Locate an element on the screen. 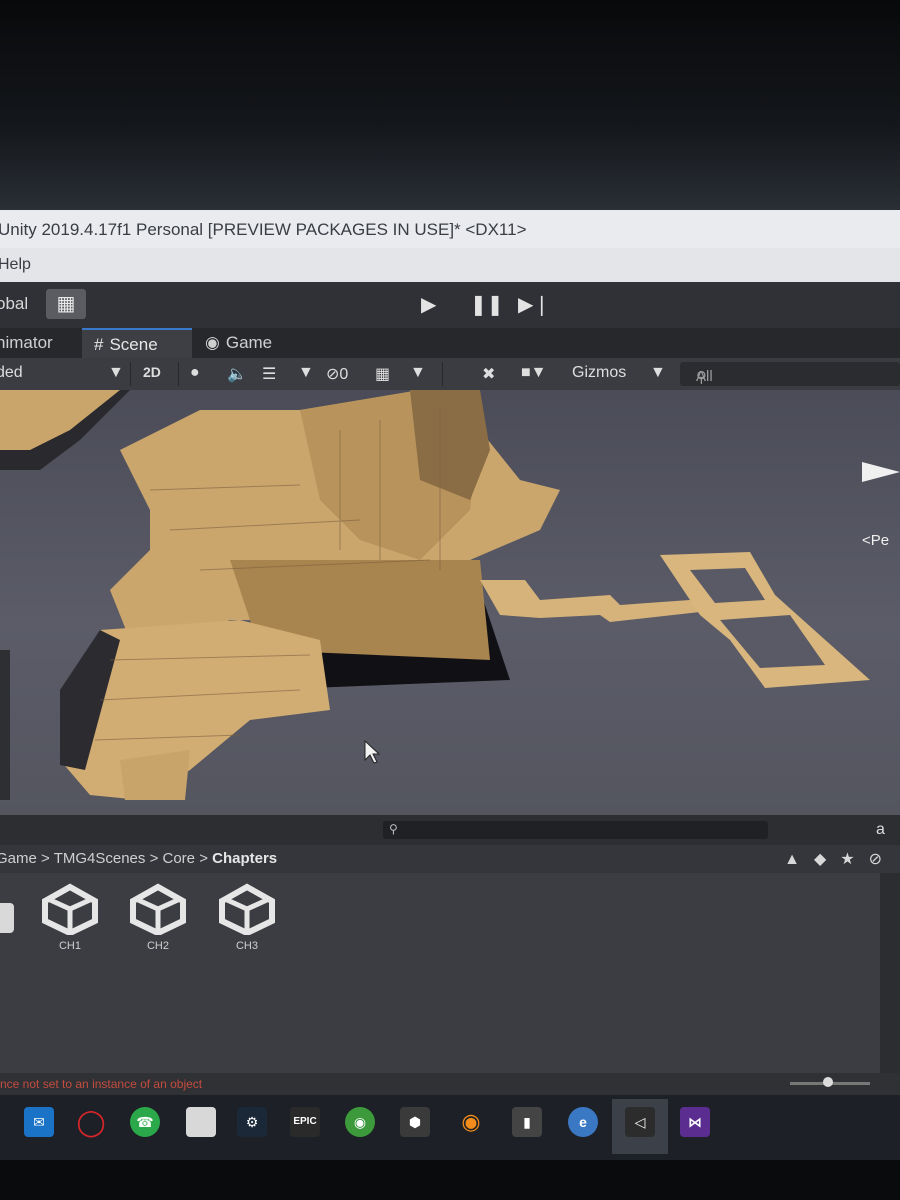 This screenshot has width=900, height=1200. outlook-icon: ✉ is located at coordinates (39, 1122).